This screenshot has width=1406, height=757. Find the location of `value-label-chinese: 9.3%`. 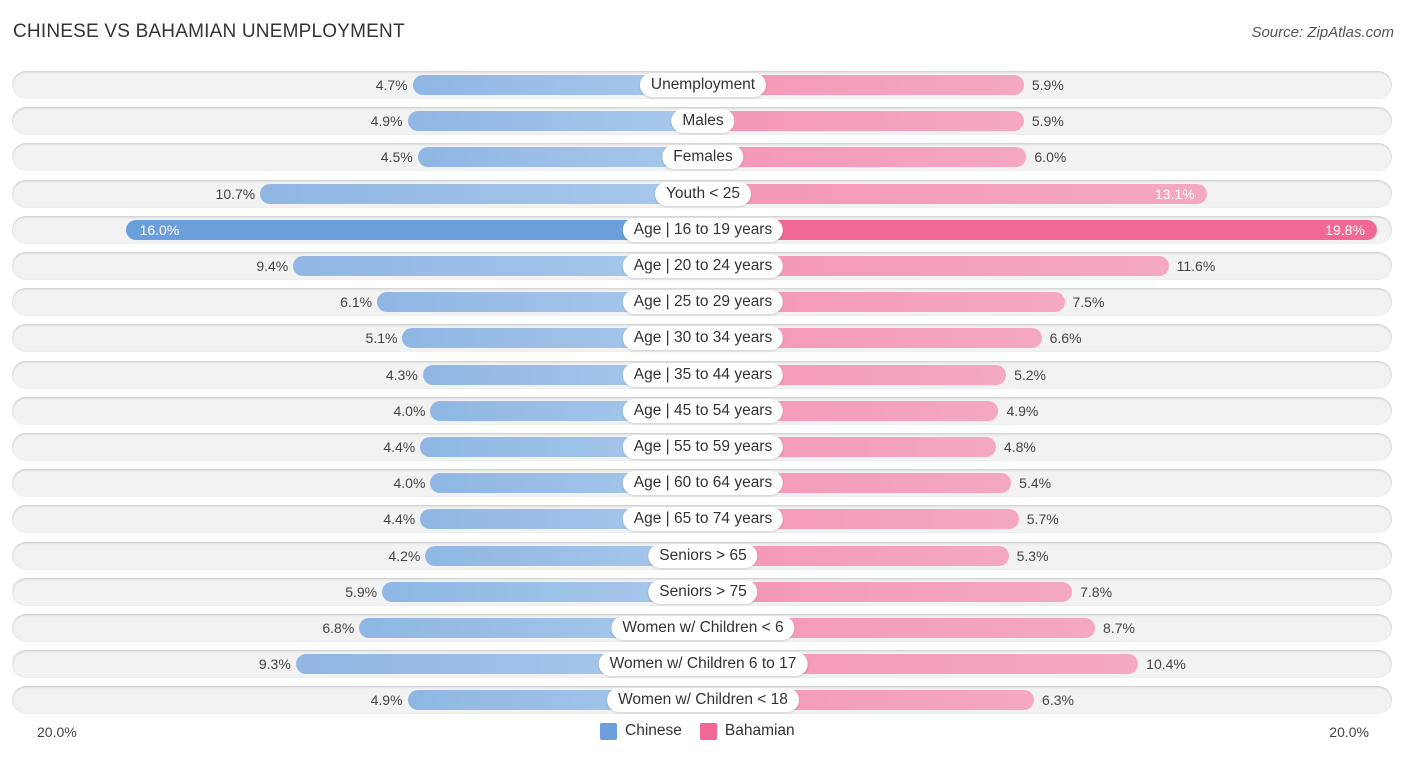

value-label-chinese: 9.3% is located at coordinates (274, 664).